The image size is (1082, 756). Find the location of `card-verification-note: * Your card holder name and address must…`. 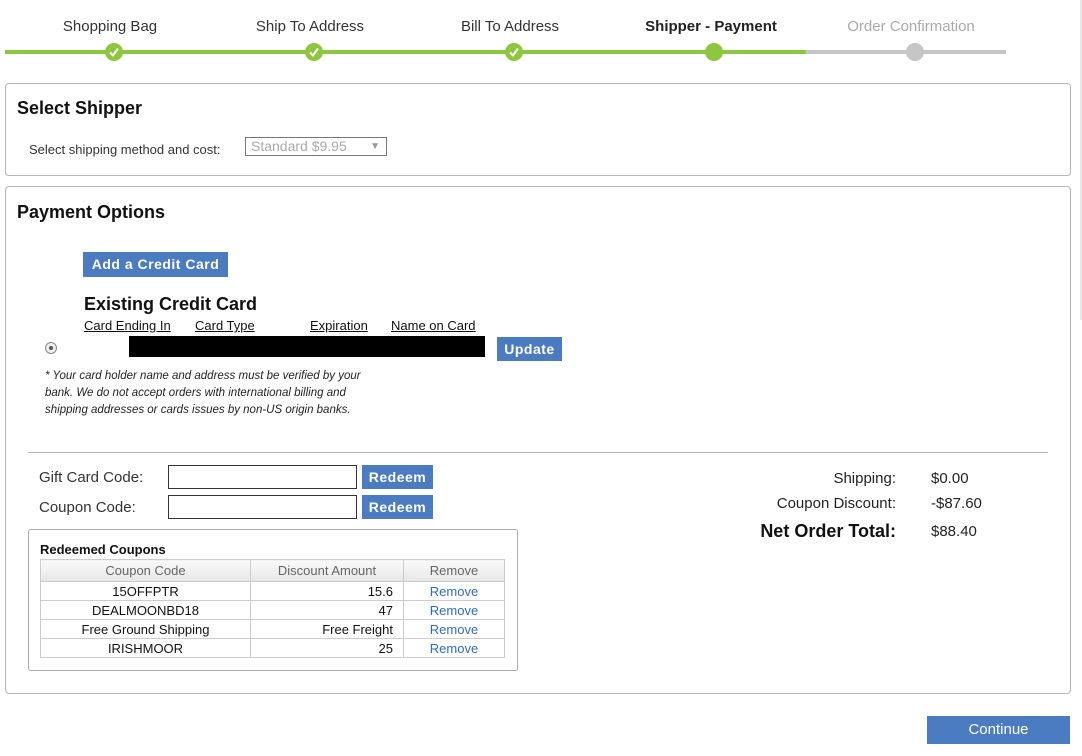

card-verification-note: * Your card holder name and address must… is located at coordinates (203, 393).